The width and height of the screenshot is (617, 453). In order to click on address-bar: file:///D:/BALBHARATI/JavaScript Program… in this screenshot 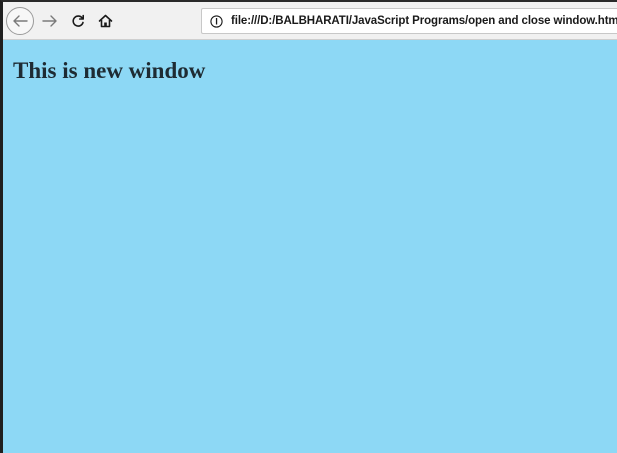, I will do `click(409, 21)`.